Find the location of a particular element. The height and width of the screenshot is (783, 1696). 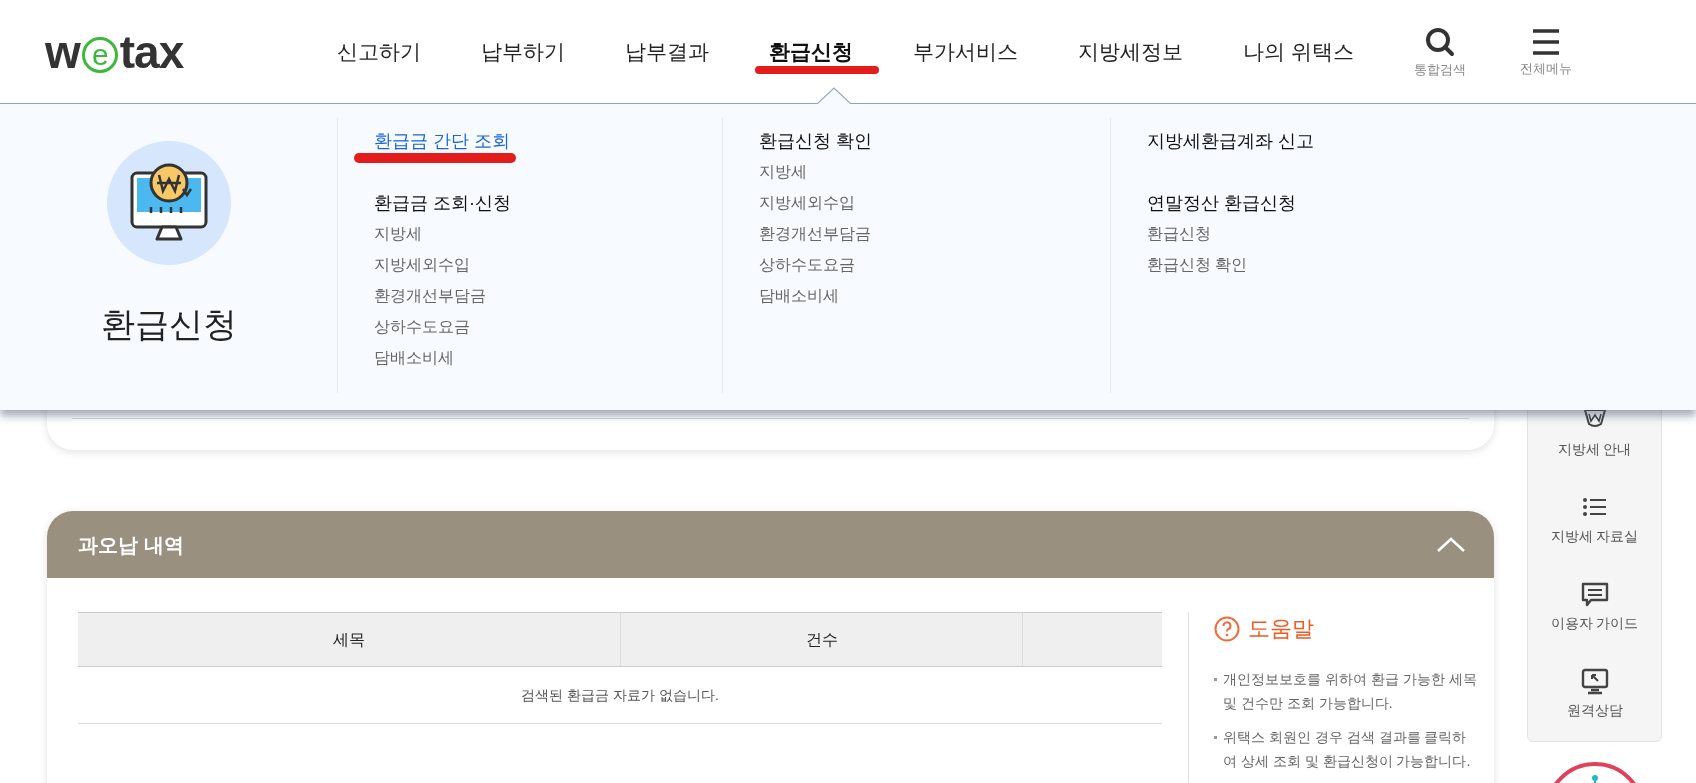

menu-icon is located at coordinates (1546, 42).